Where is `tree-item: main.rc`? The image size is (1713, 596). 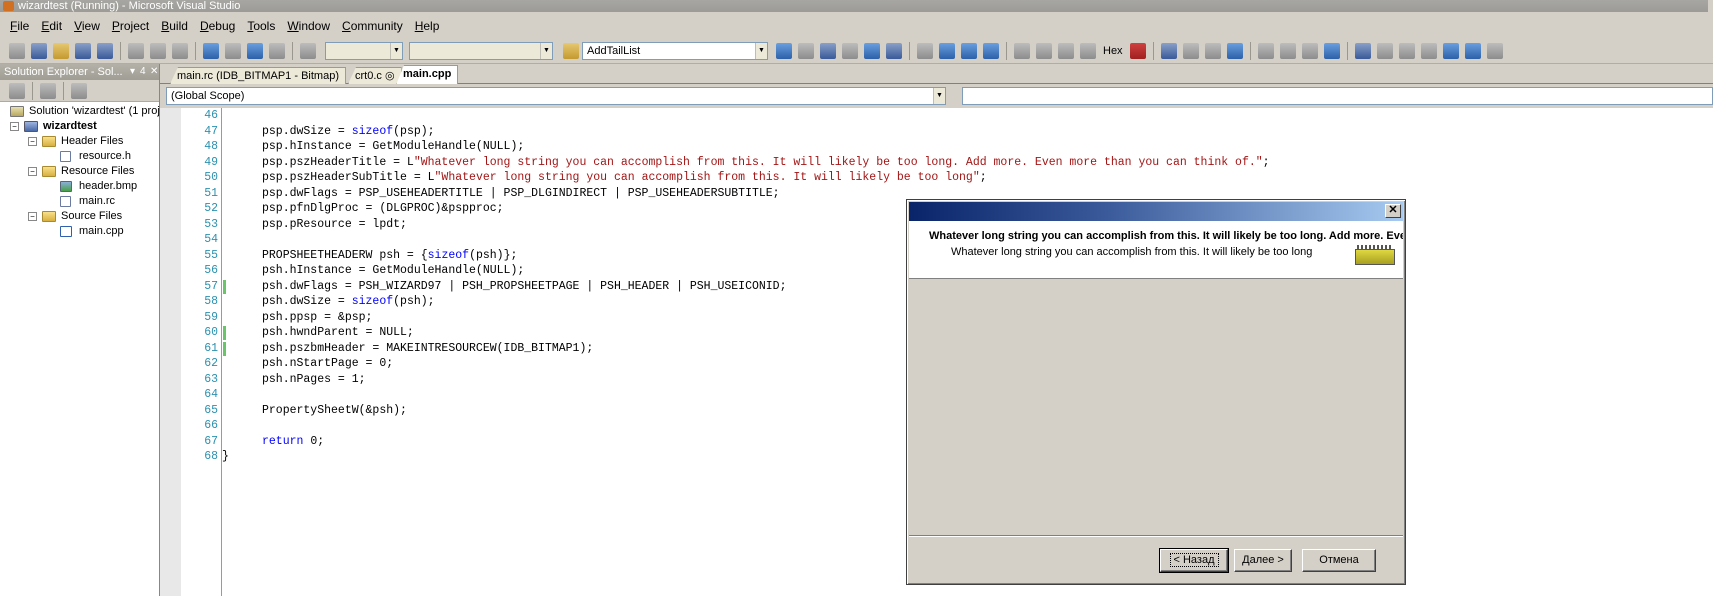
tree-item: main.rc is located at coordinates (79, 201).